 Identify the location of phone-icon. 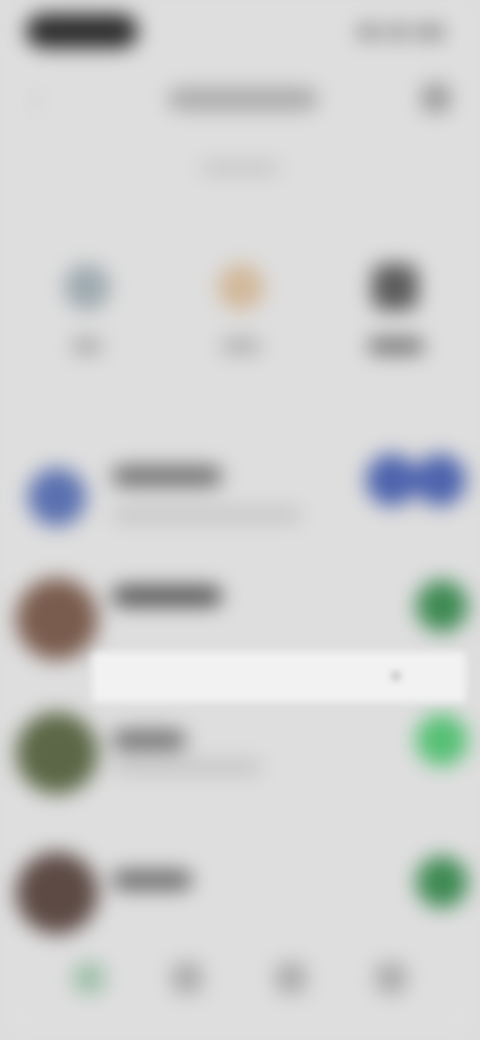
(187, 978).